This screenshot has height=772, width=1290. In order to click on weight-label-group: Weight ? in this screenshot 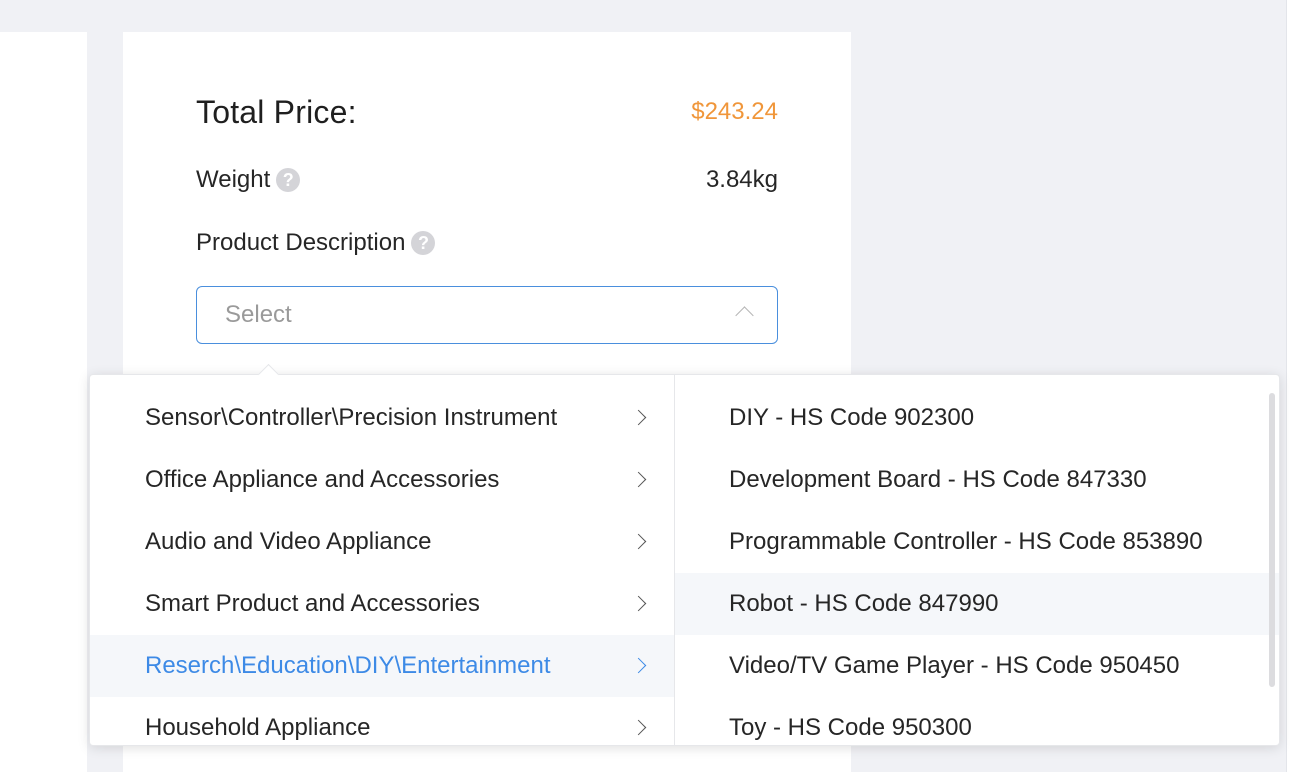, I will do `click(248, 180)`.